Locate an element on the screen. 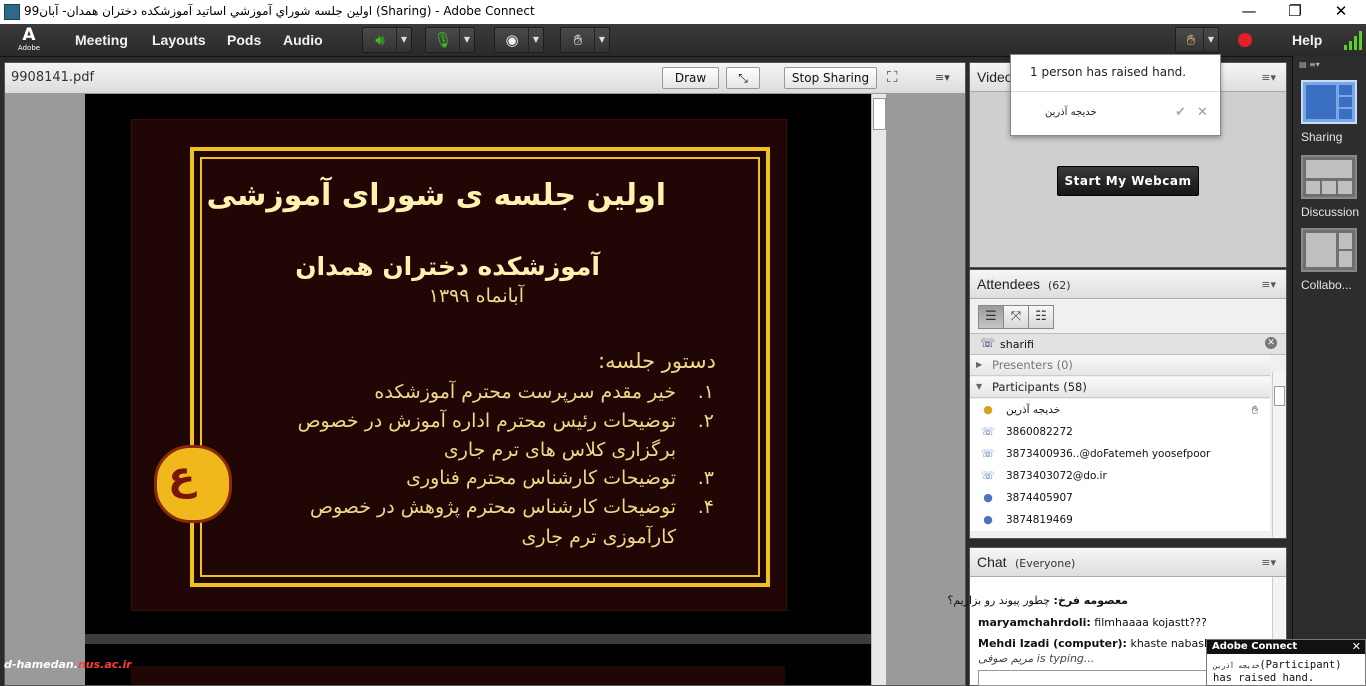  attendee-row: ☏ 3860082272 is located at coordinates (1120, 432).